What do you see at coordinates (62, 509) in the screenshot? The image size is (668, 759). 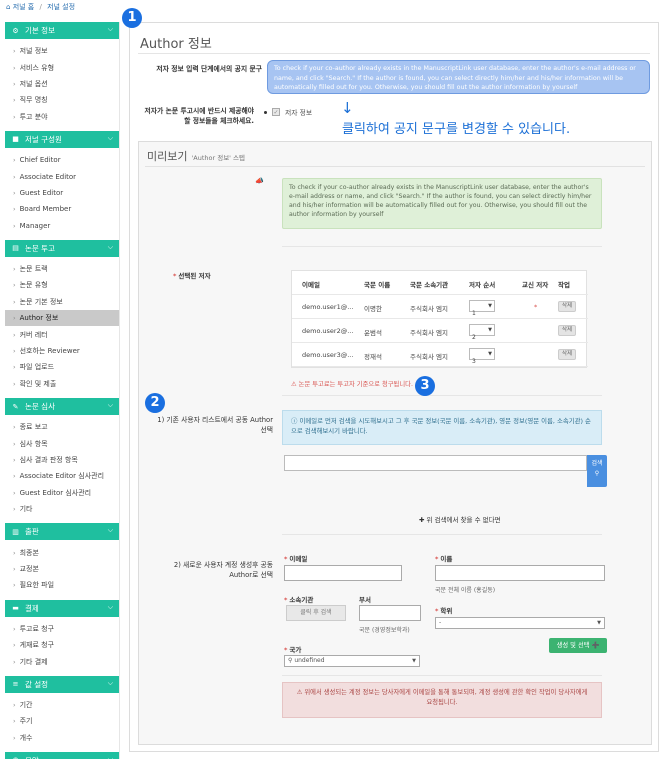 I see `sidebar-item: › 기타` at bounding box center [62, 509].